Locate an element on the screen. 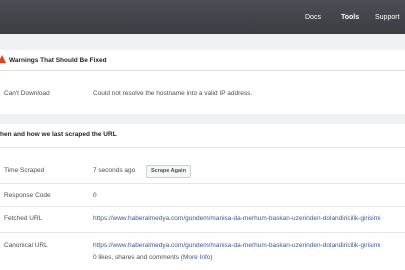 This screenshot has width=405, height=270. response-code-value: 0 is located at coordinates (95, 195).